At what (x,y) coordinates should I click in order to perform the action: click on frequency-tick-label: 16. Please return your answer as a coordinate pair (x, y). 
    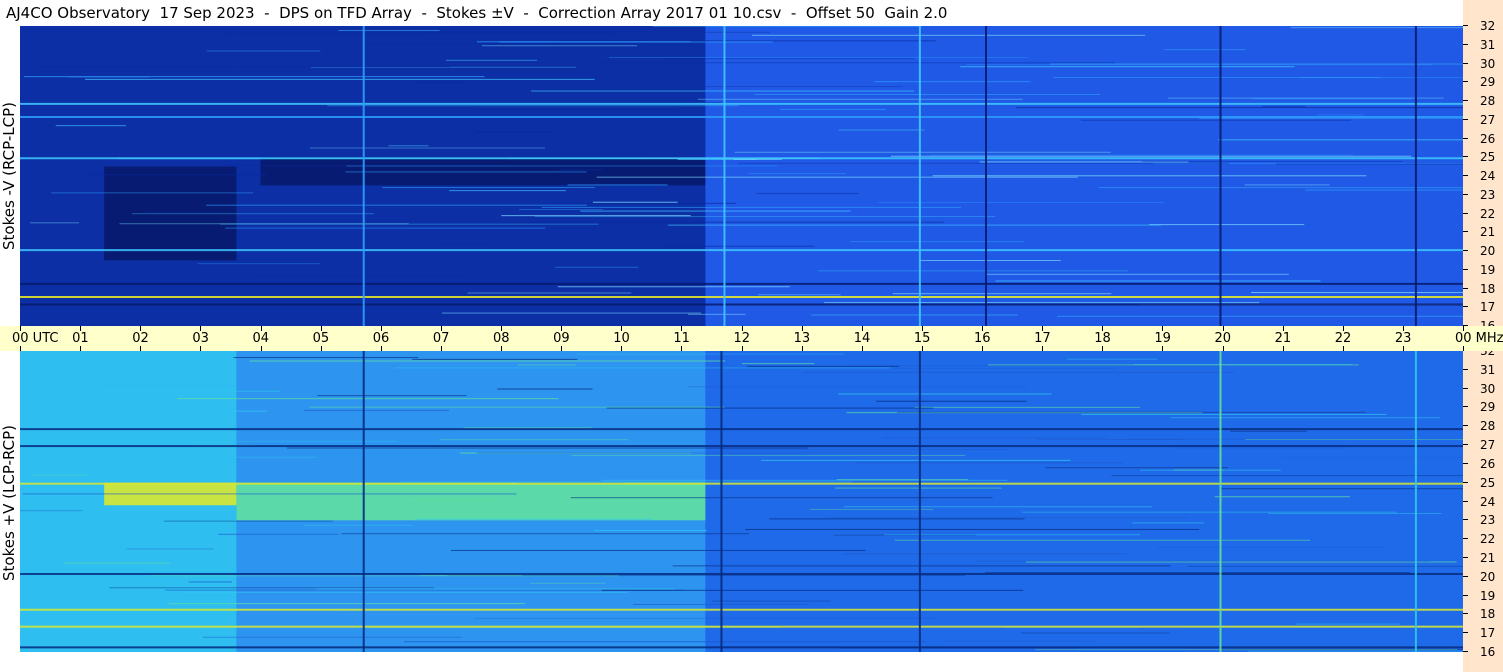
    Looking at the image, I should click on (1488, 652).